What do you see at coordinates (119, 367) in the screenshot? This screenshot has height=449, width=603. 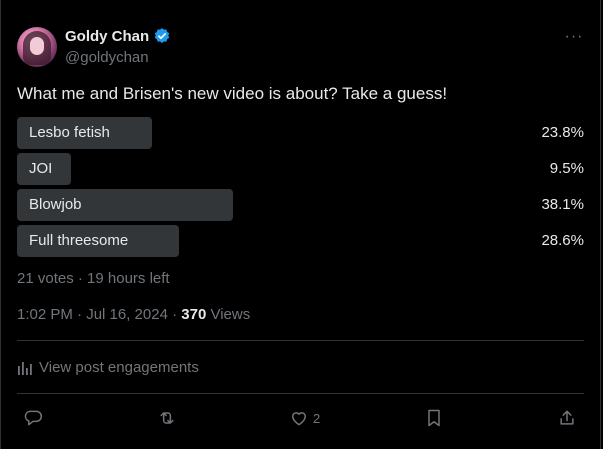 I see `engagements-label: View post engagements` at bounding box center [119, 367].